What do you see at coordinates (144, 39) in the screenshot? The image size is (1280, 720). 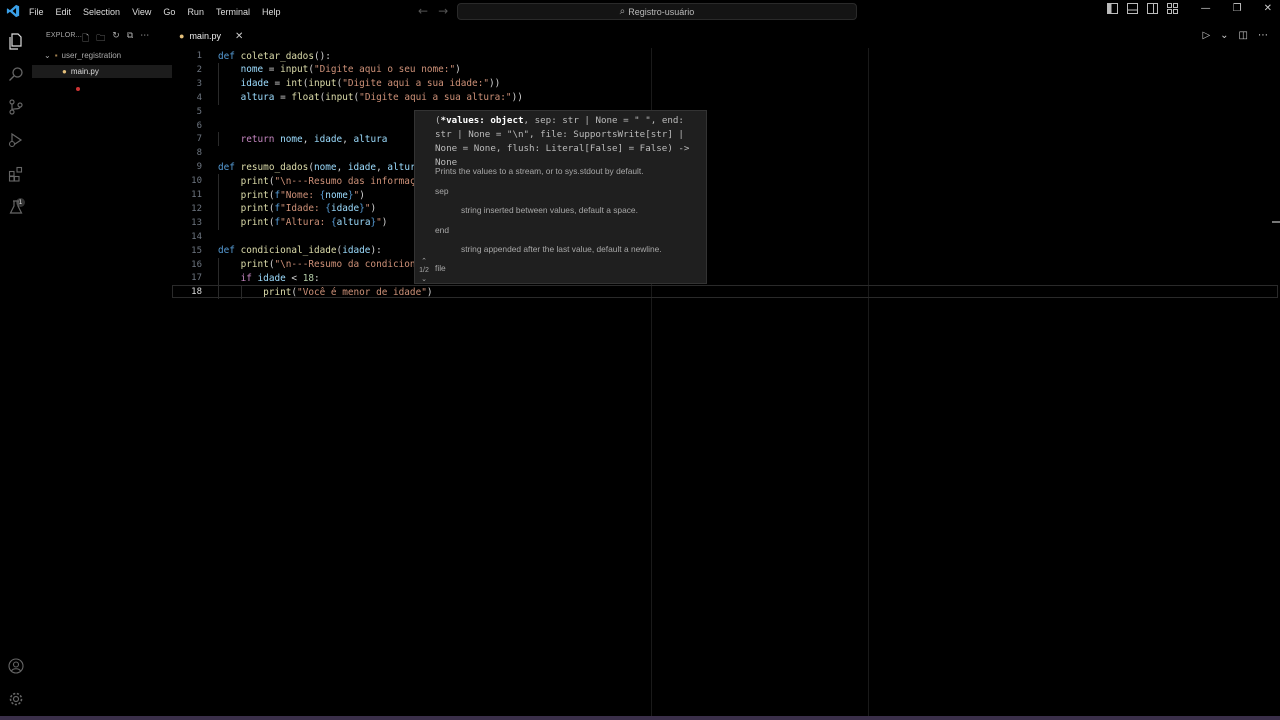 I see `more-actions-icon: ⋯` at bounding box center [144, 39].